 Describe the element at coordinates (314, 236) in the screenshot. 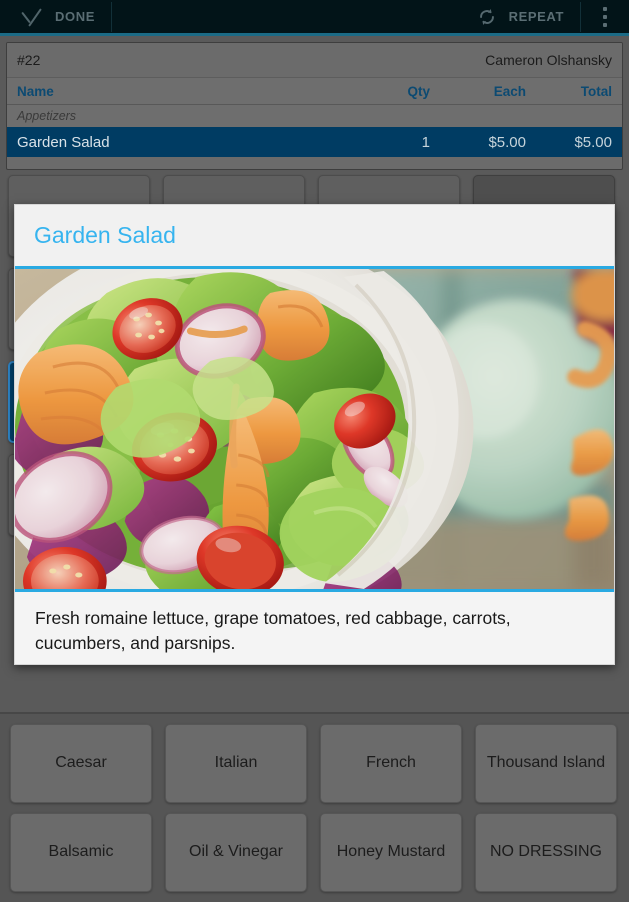

I see `dialog-title: Garden Salad` at that location.